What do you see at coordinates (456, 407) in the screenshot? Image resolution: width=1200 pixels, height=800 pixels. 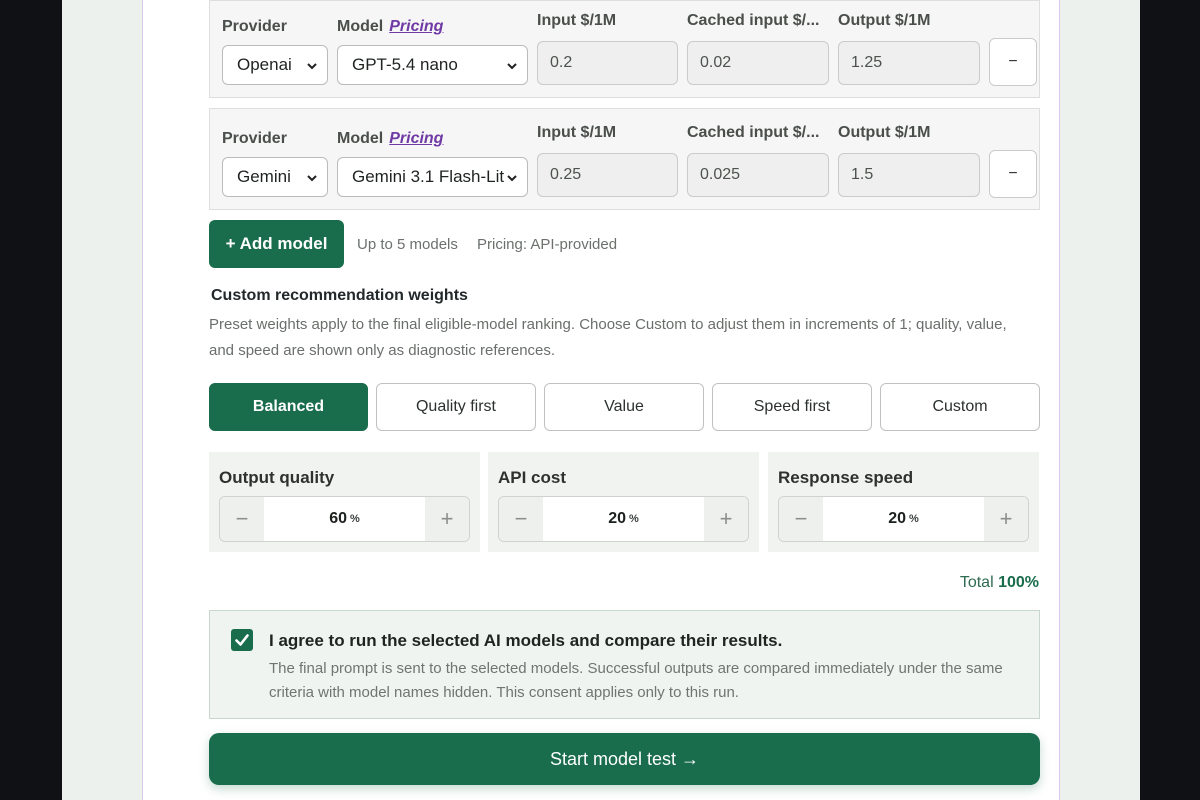 I see `preset-quality-first-button: Quality first` at bounding box center [456, 407].